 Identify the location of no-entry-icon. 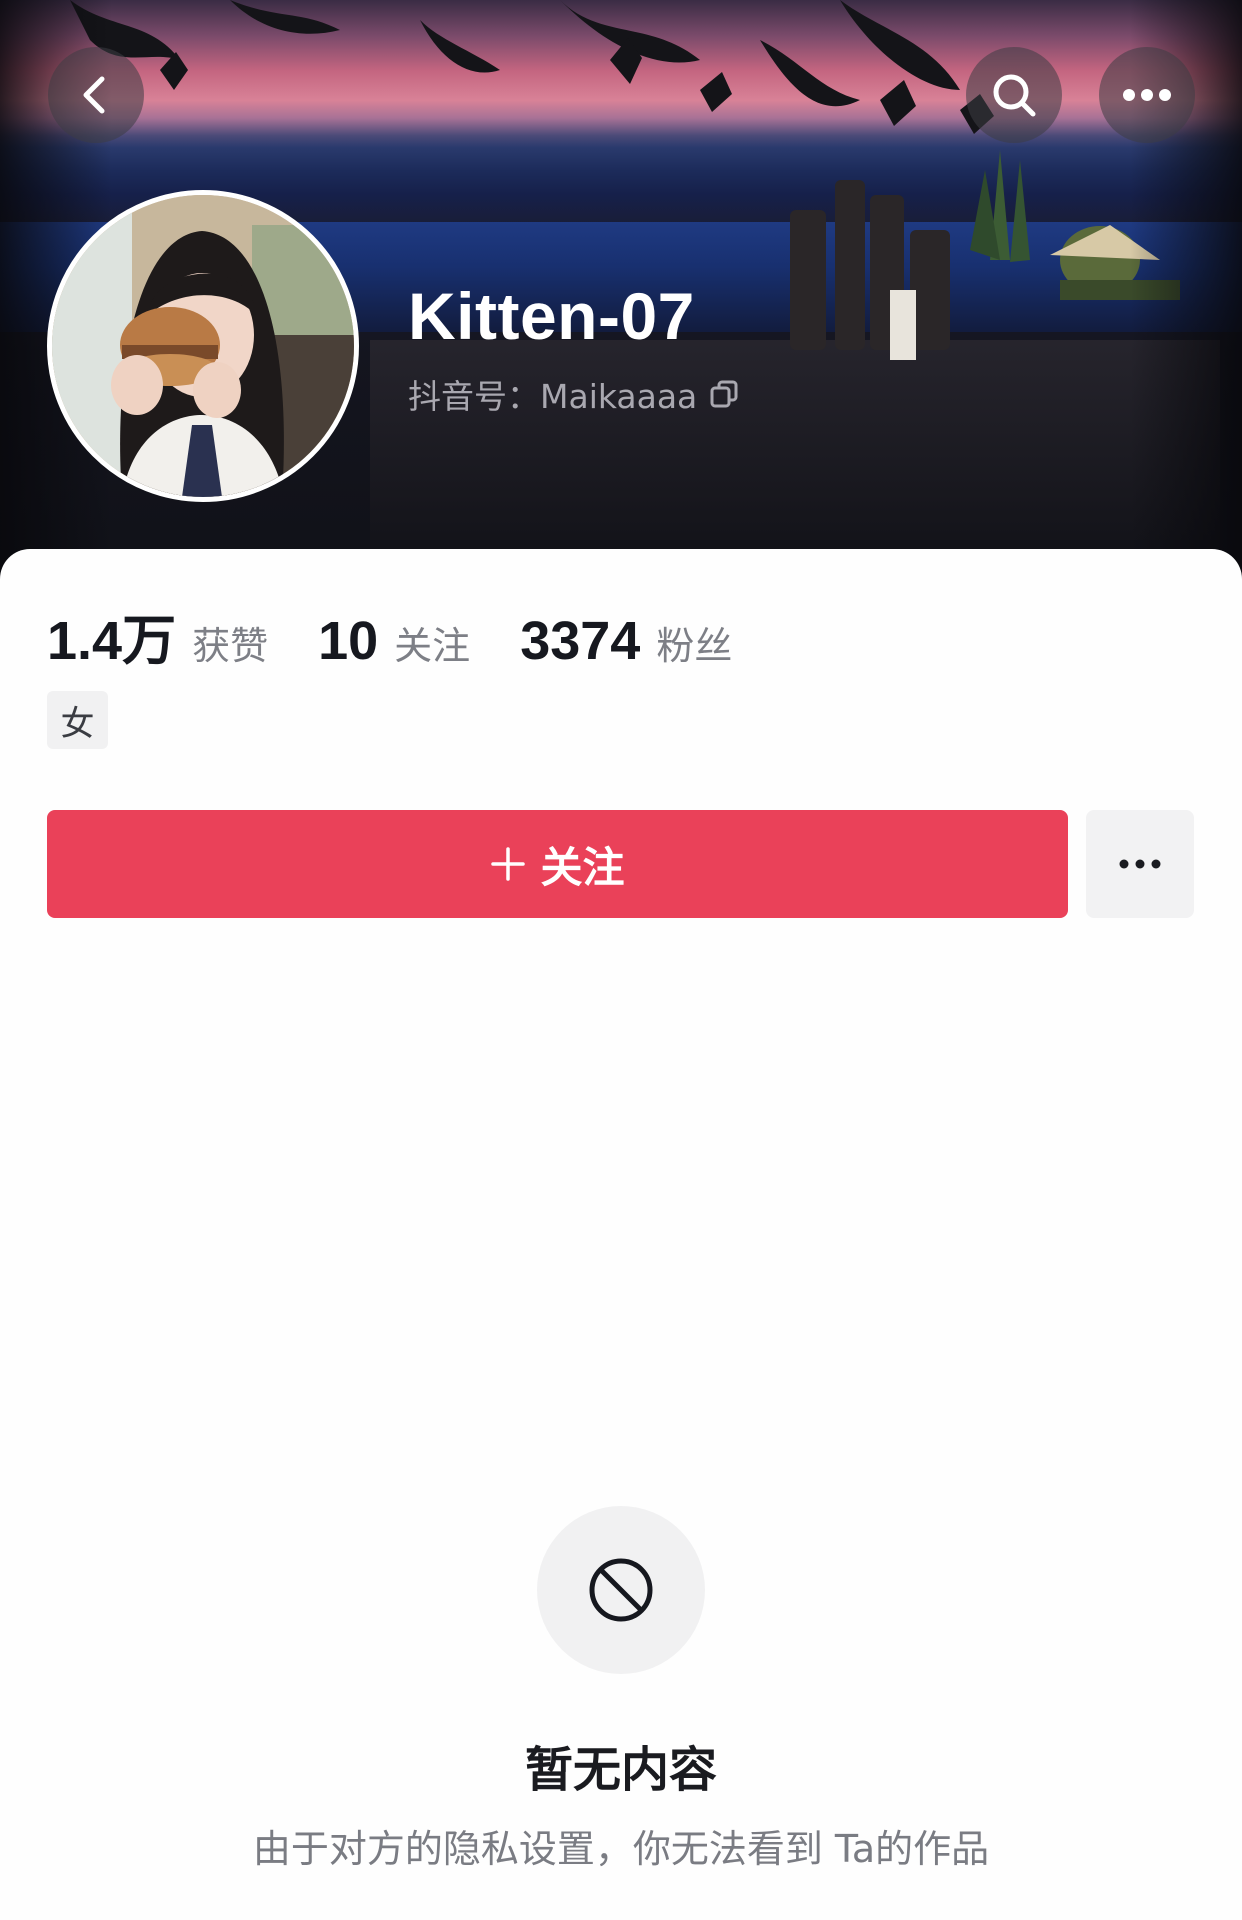
(621, 1590).